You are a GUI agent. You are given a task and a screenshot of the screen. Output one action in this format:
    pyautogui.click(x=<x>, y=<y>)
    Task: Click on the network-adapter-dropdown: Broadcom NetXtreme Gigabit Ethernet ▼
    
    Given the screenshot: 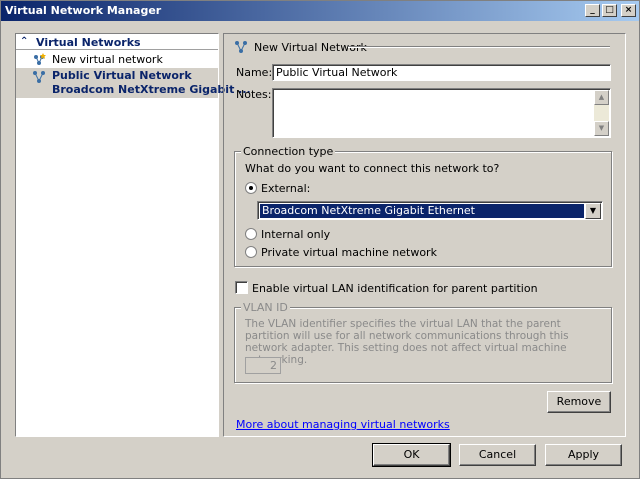 What is the action you would take?
    pyautogui.click(x=430, y=210)
    